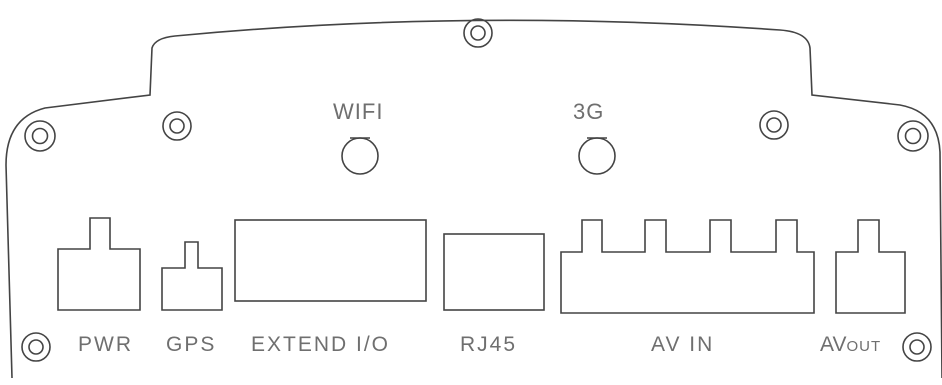 Image resolution: width=942 pixels, height=385 pixels. I want to click on extend-io-port, so click(330, 260).